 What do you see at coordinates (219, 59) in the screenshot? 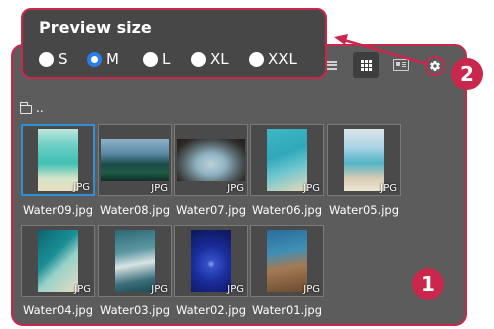
I see `size-option-label: XL` at bounding box center [219, 59].